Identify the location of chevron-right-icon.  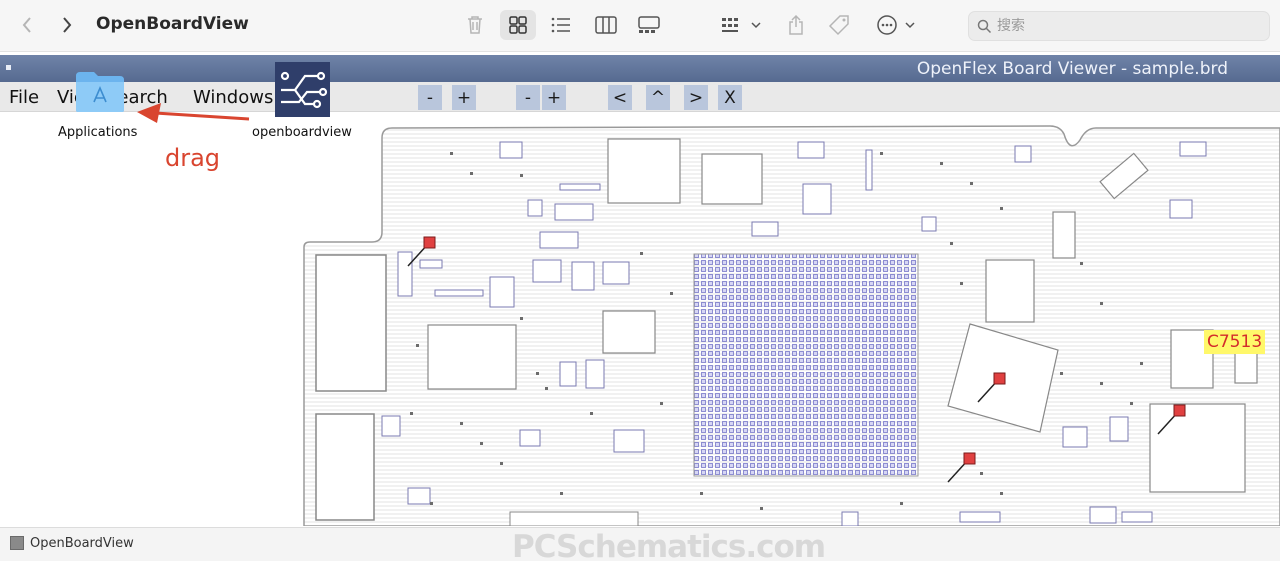
(67, 25).